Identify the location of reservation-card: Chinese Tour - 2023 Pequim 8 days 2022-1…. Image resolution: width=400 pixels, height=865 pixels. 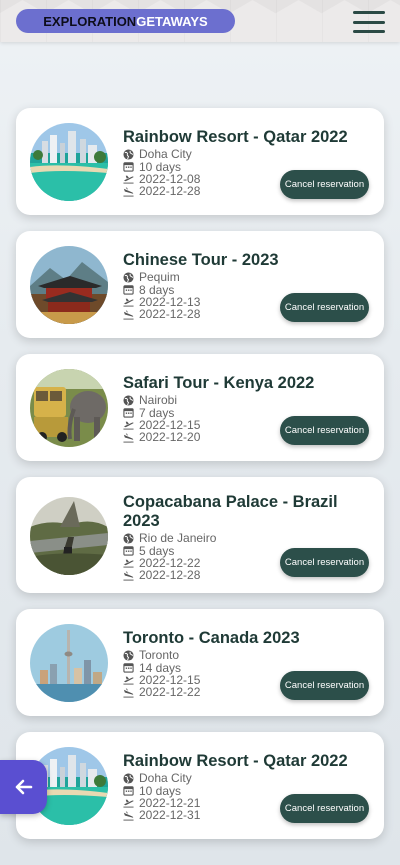
(200, 284).